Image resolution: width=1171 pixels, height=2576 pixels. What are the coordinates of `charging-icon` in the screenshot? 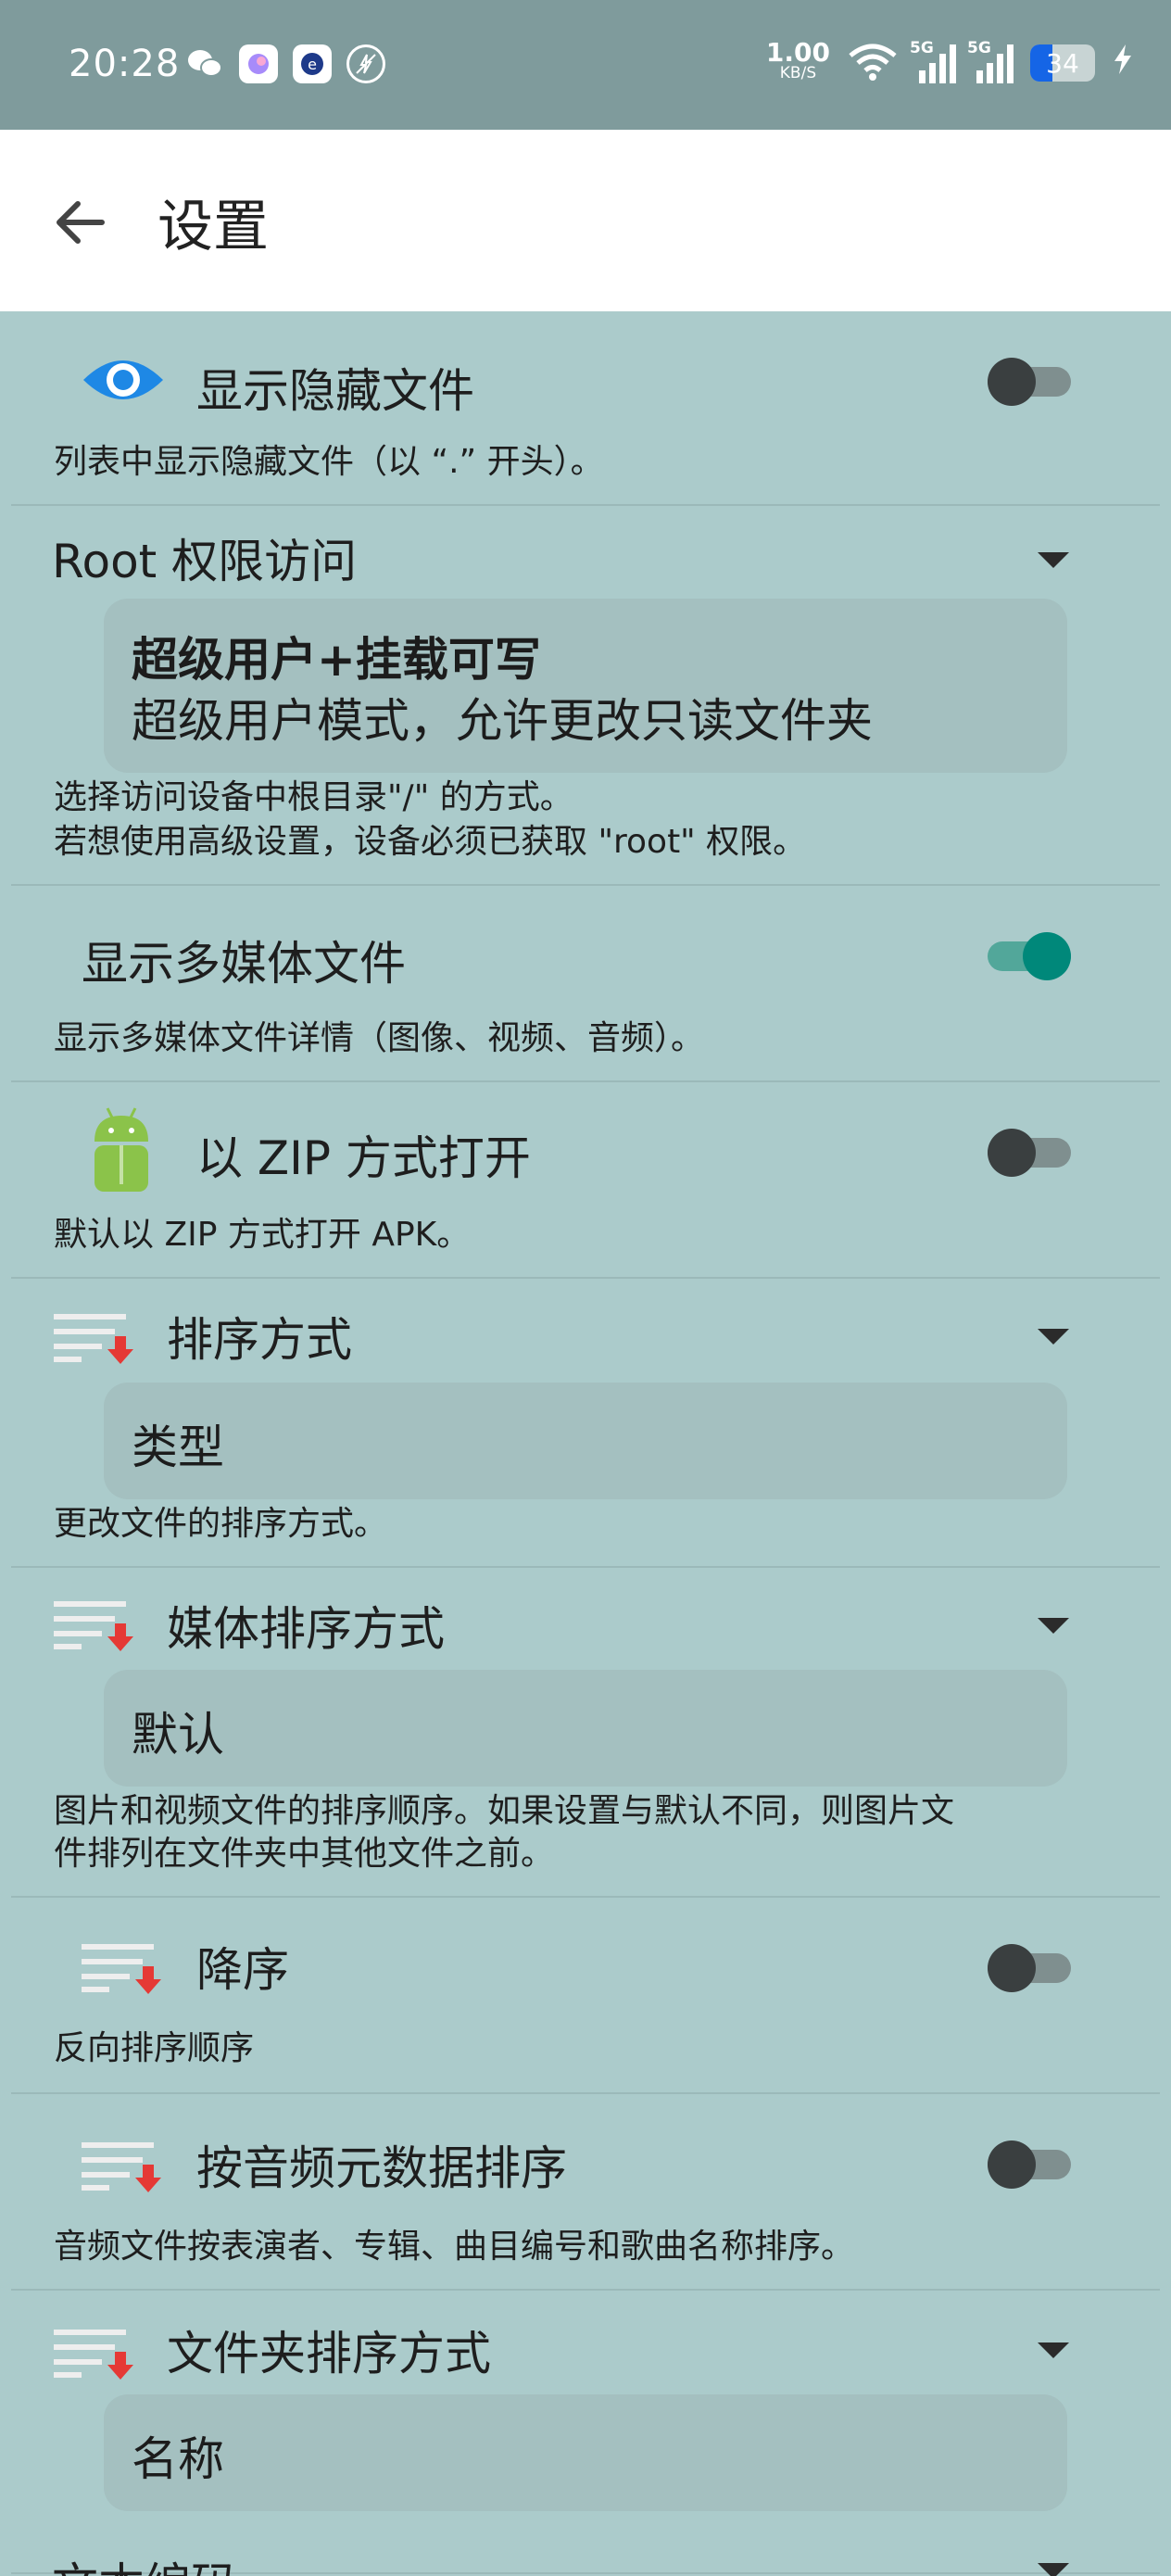 It's located at (1123, 64).